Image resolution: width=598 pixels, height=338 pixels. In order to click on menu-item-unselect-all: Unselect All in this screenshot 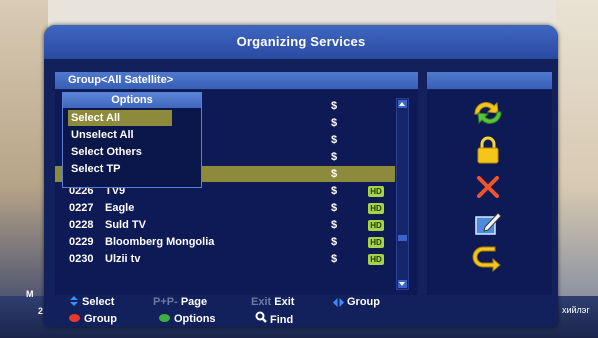, I will do `click(101, 135)`.